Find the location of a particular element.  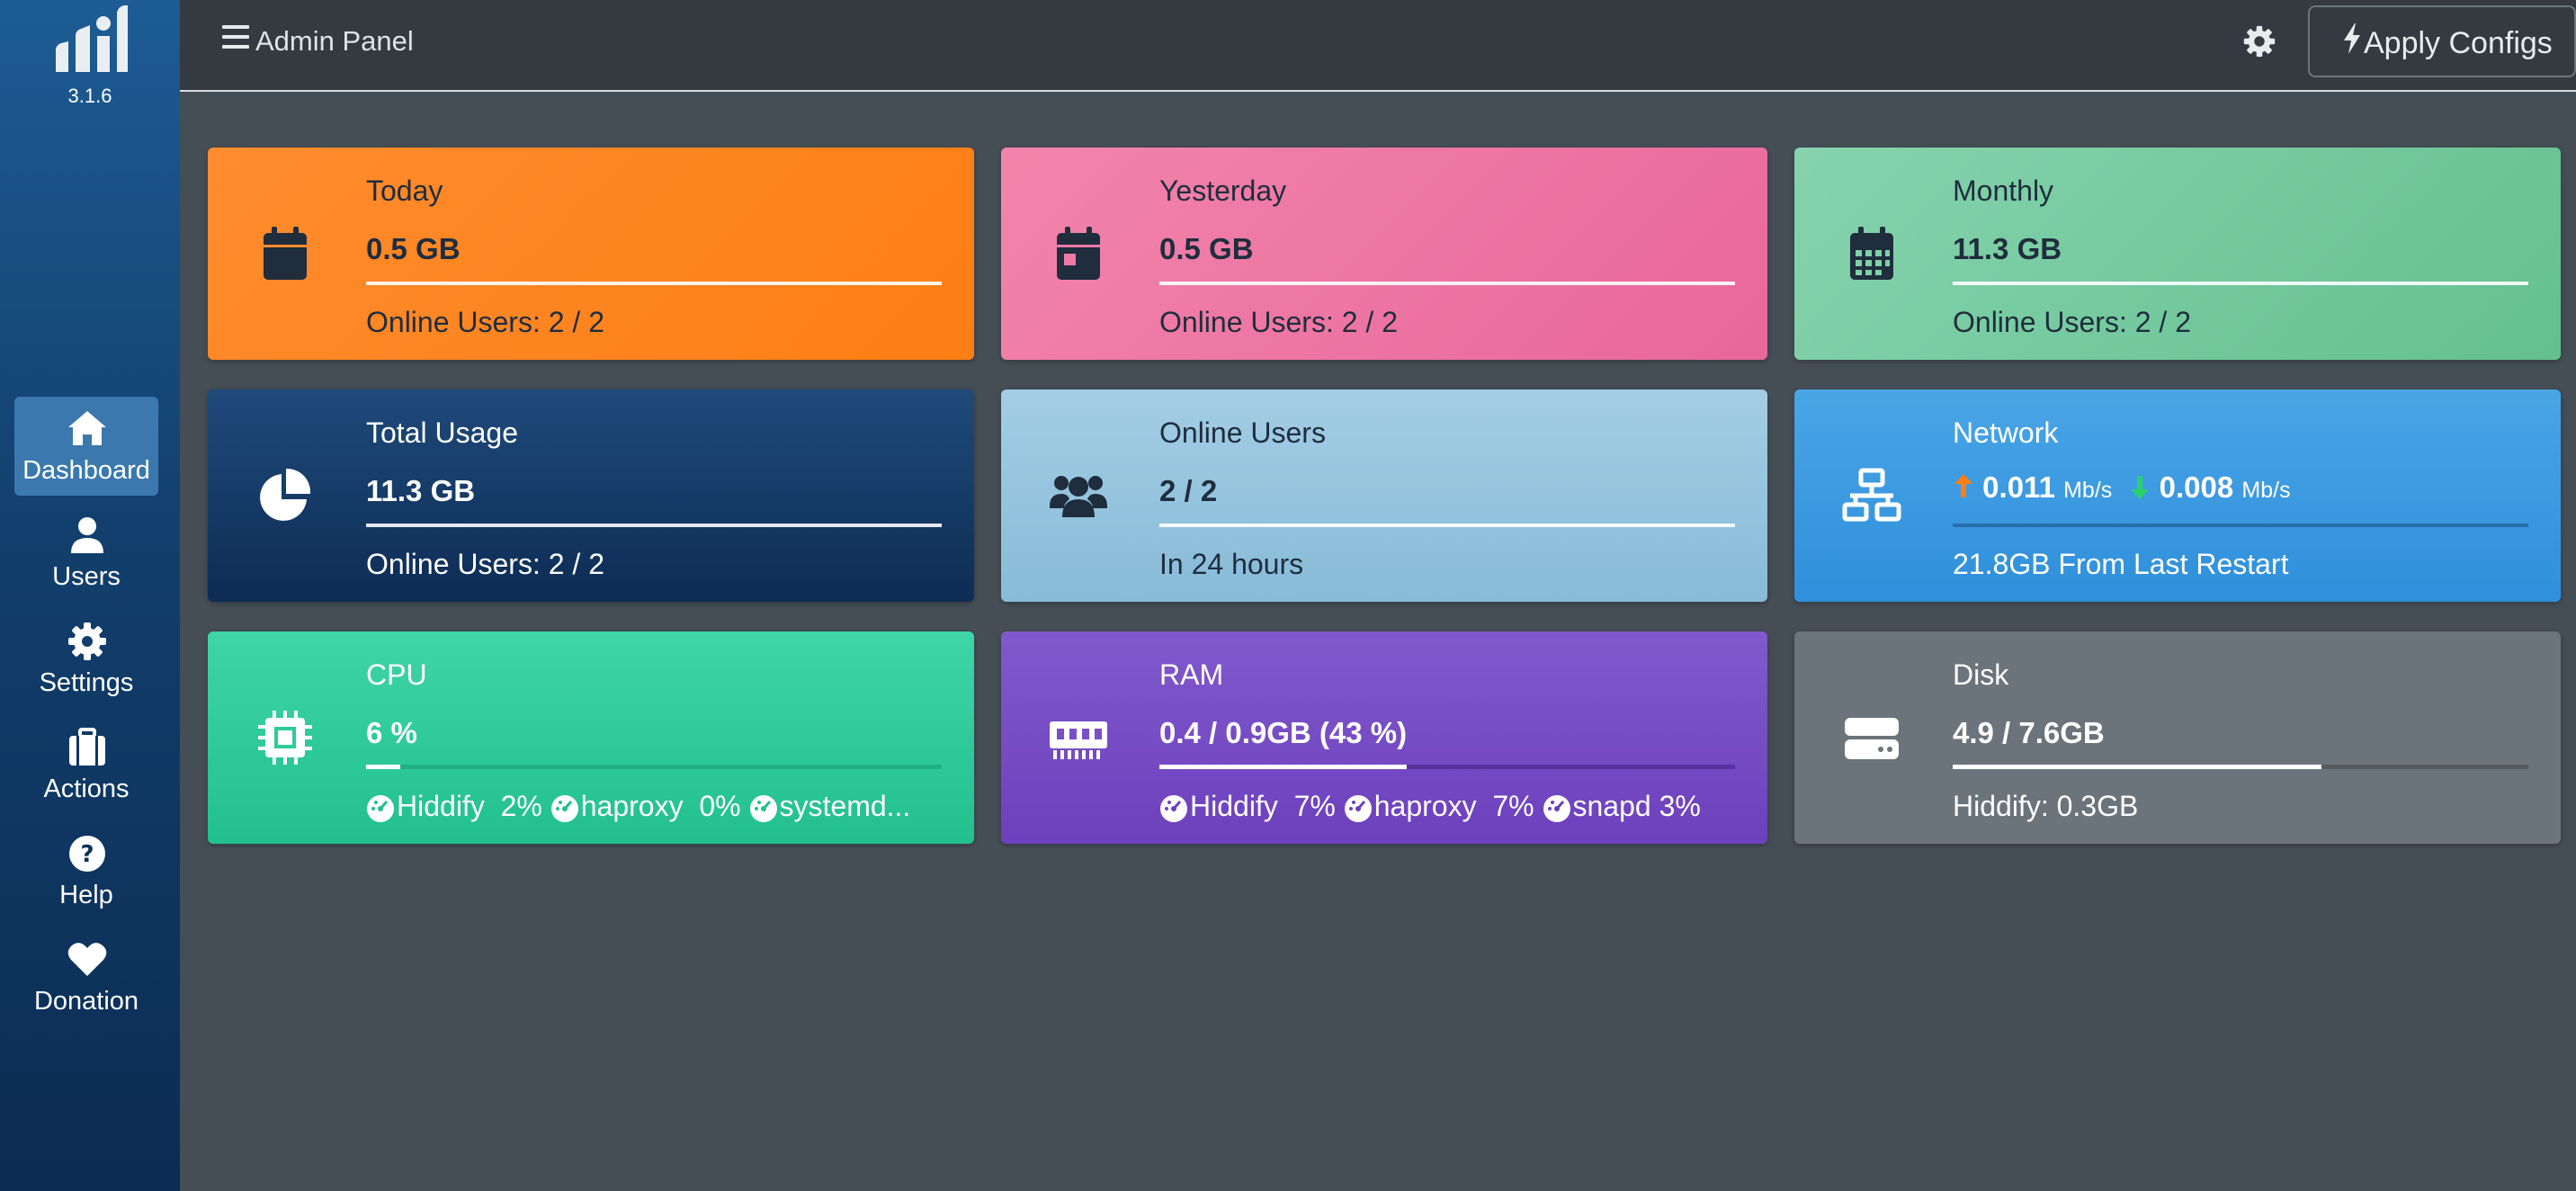

cpu-icon is located at coordinates (285, 738).